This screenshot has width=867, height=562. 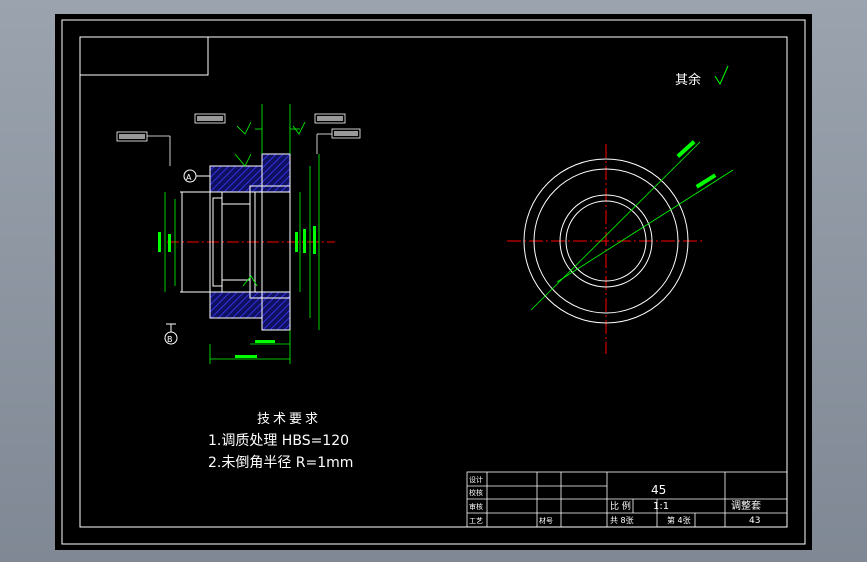 I want to click on section-view: A B, so click(x=238, y=234).